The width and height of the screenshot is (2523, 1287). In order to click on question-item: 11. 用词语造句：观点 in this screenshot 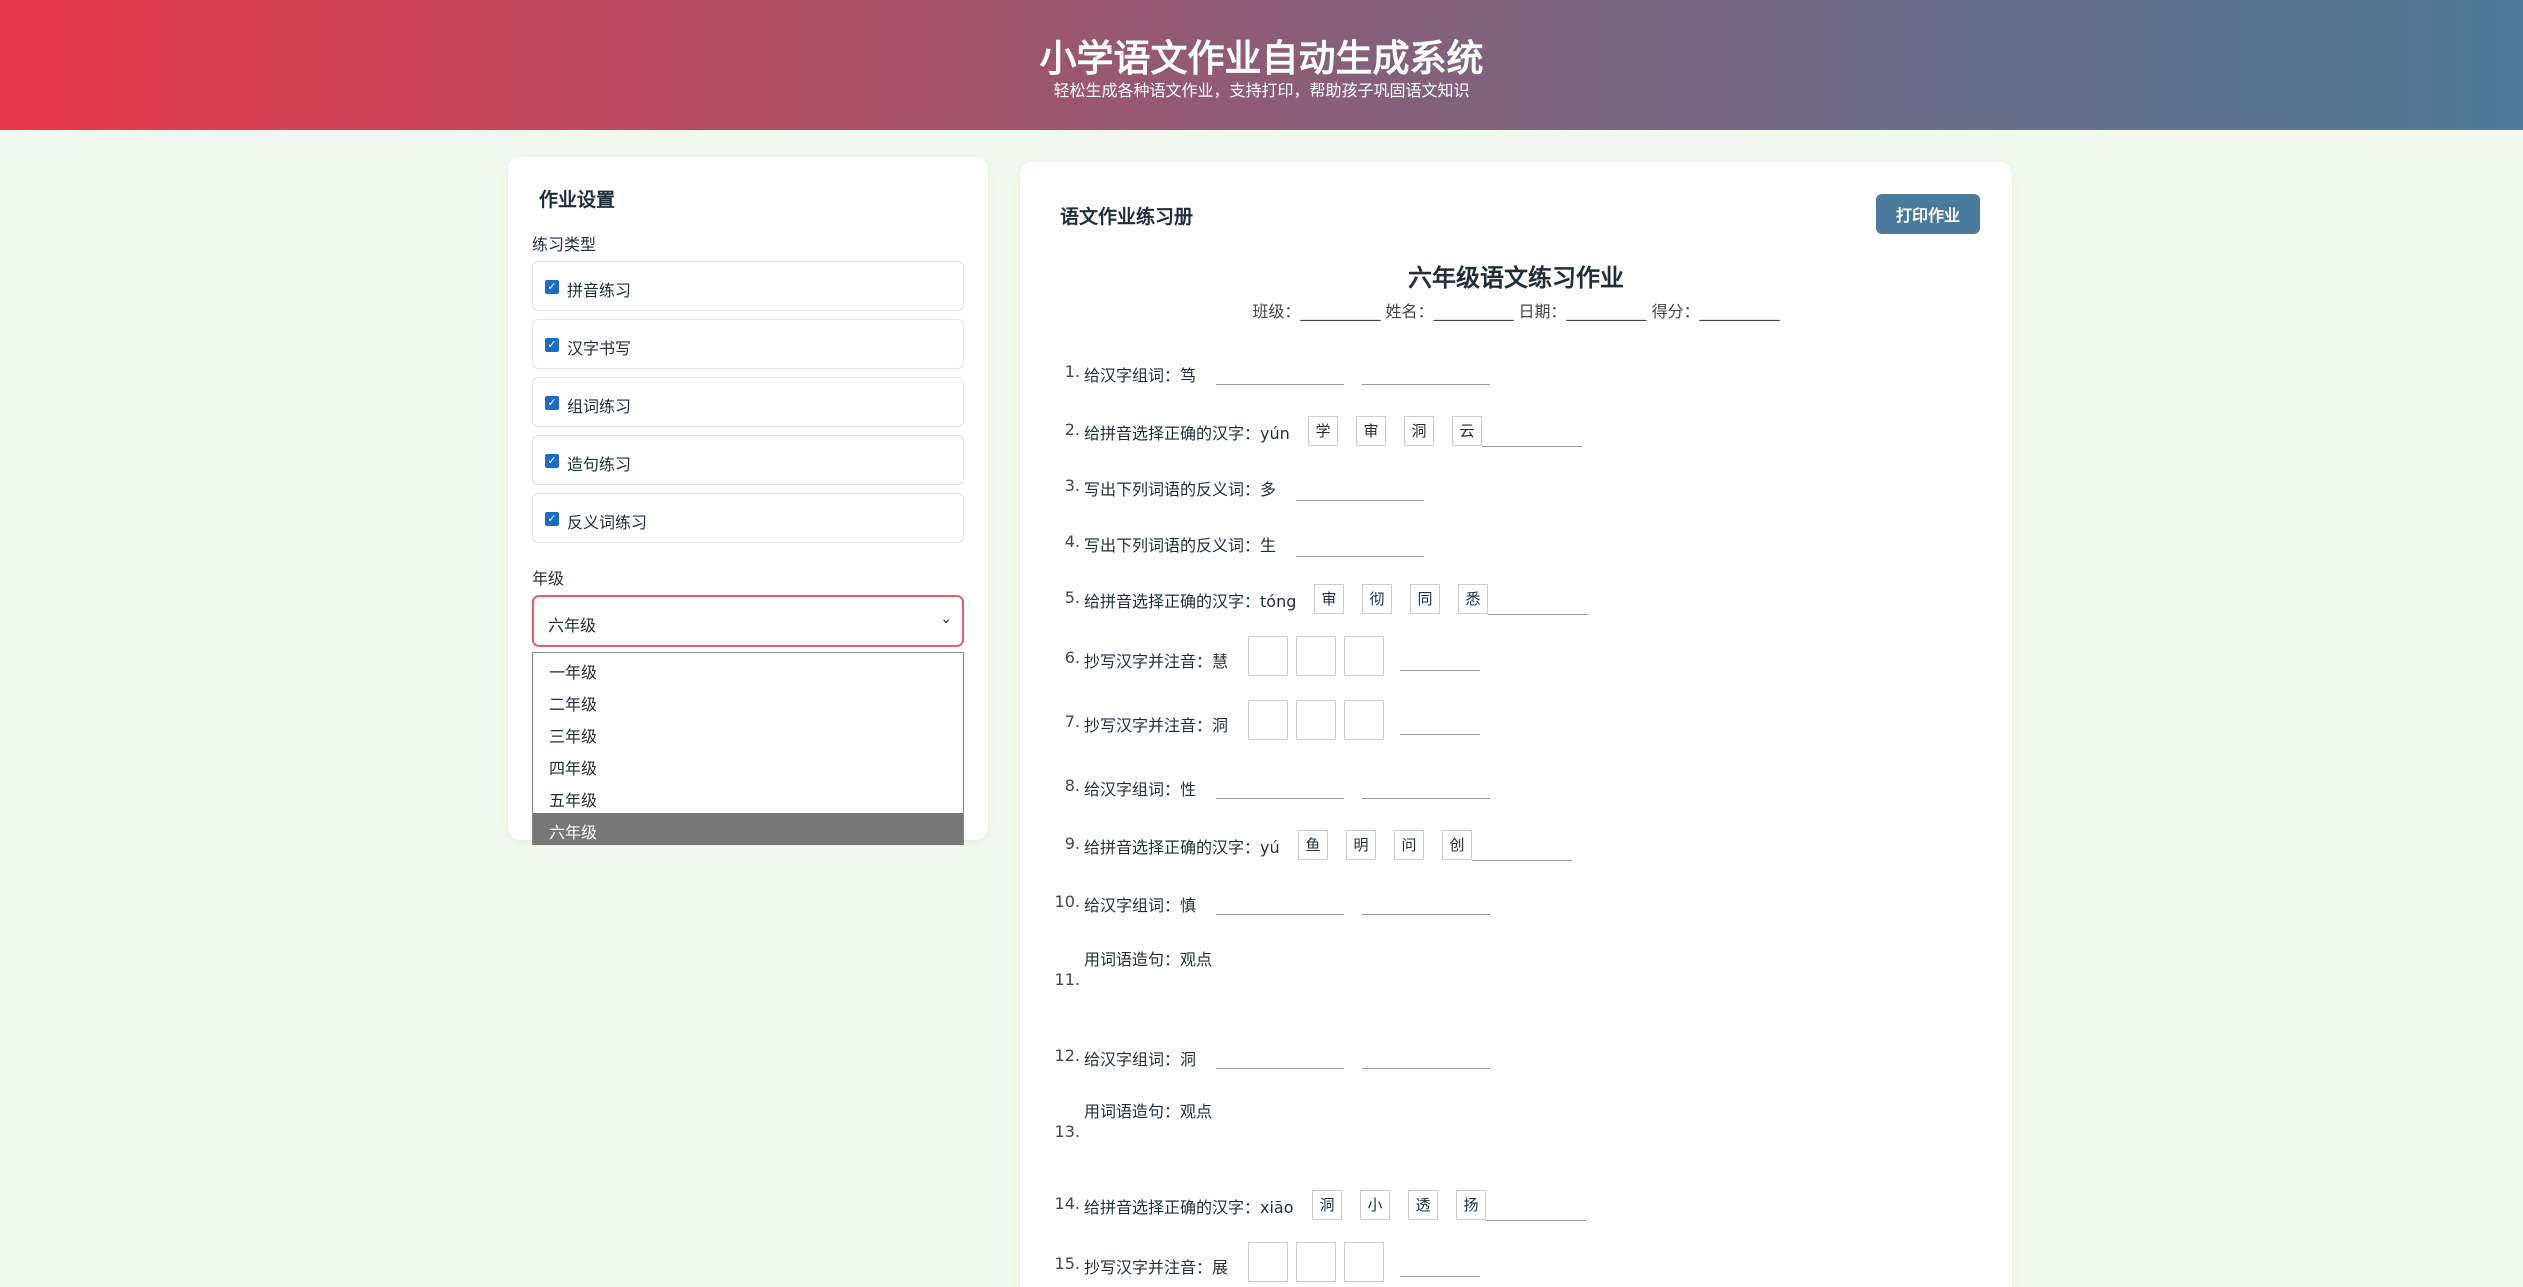, I will do `click(1516, 986)`.